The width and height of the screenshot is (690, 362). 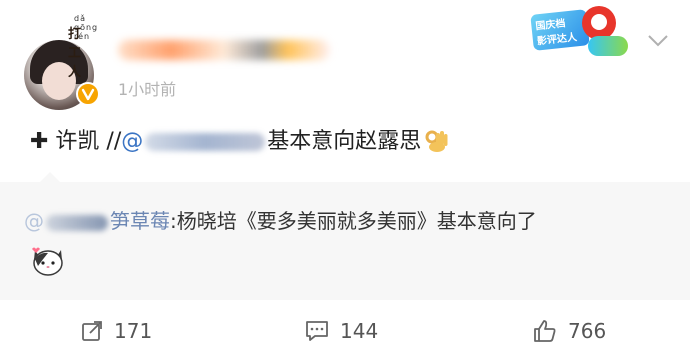 What do you see at coordinates (545, 331) in the screenshot?
I see `thumbs-up-icon` at bounding box center [545, 331].